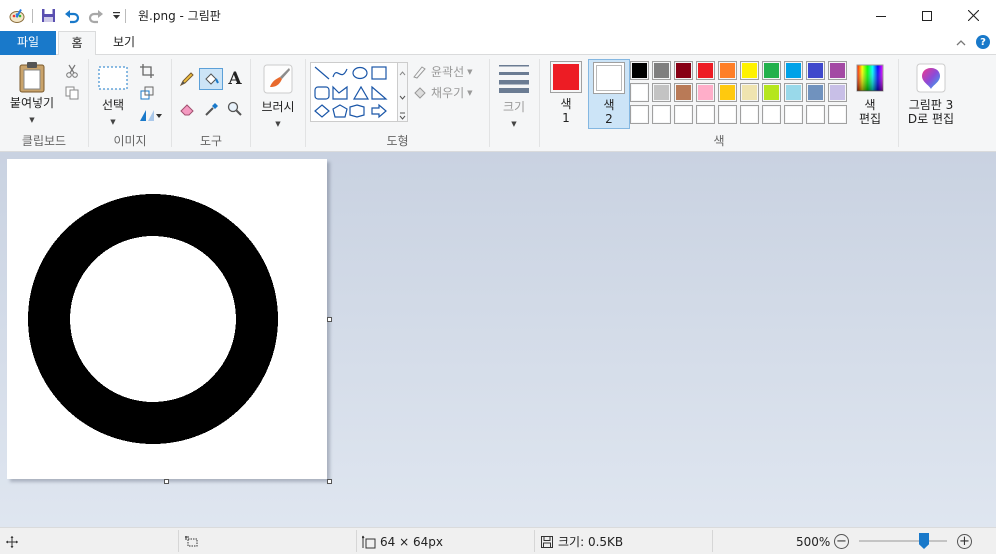  I want to click on fill-bucket-icon, so click(211, 79).